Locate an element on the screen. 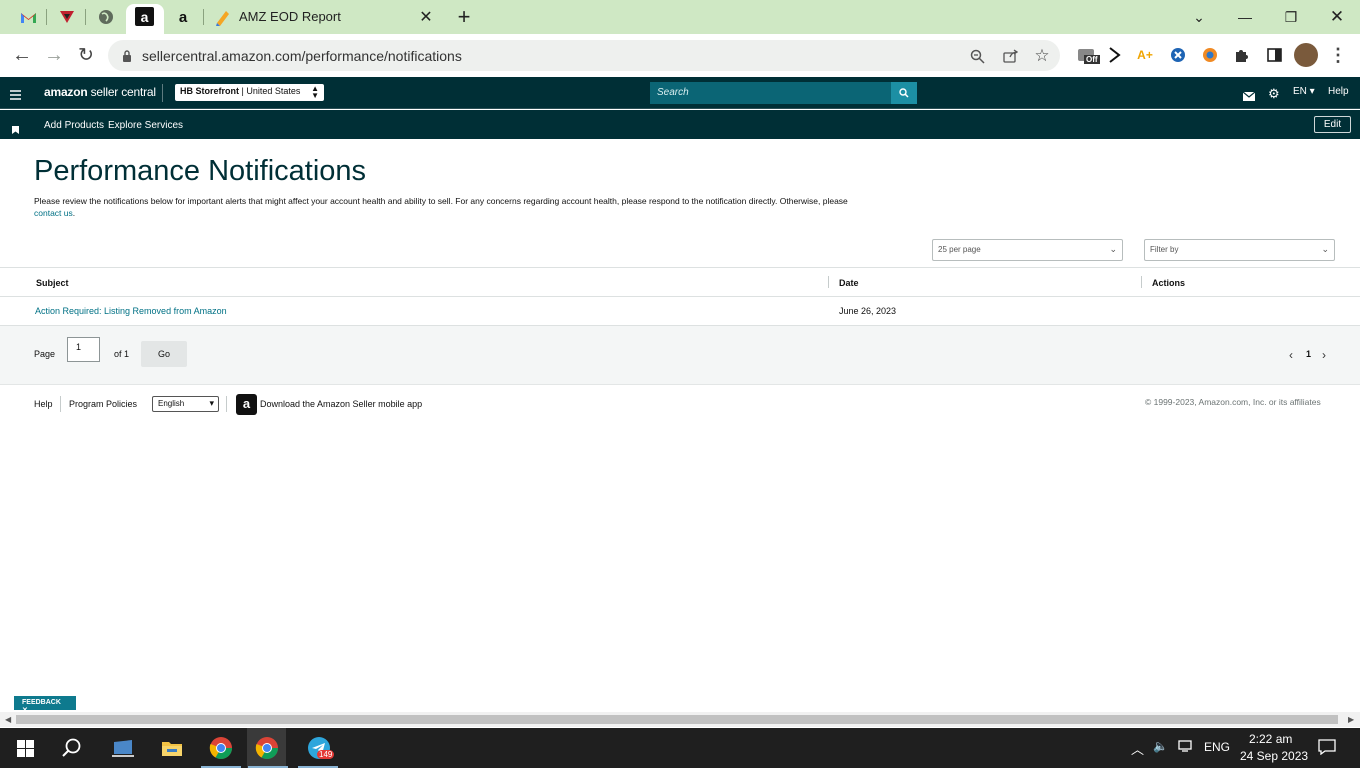 This screenshot has width=1360, height=768. per-page-select: 25 per page ⌄ is located at coordinates (1027, 250).